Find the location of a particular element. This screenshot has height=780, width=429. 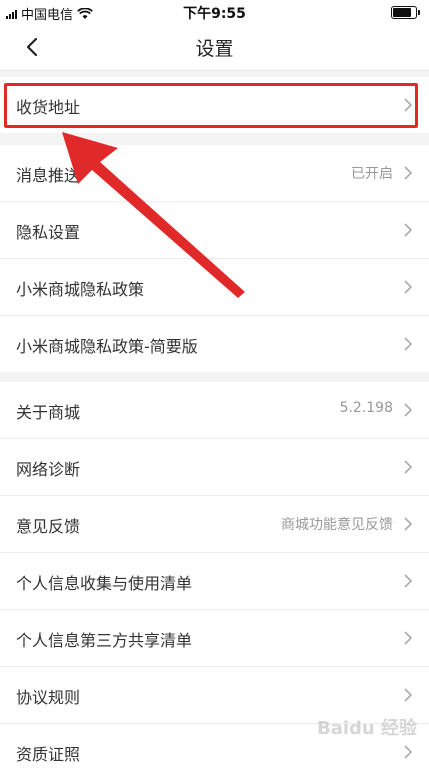

personal-info-collection-item: 个人信息收集与使用清单 is located at coordinates (214, 581).